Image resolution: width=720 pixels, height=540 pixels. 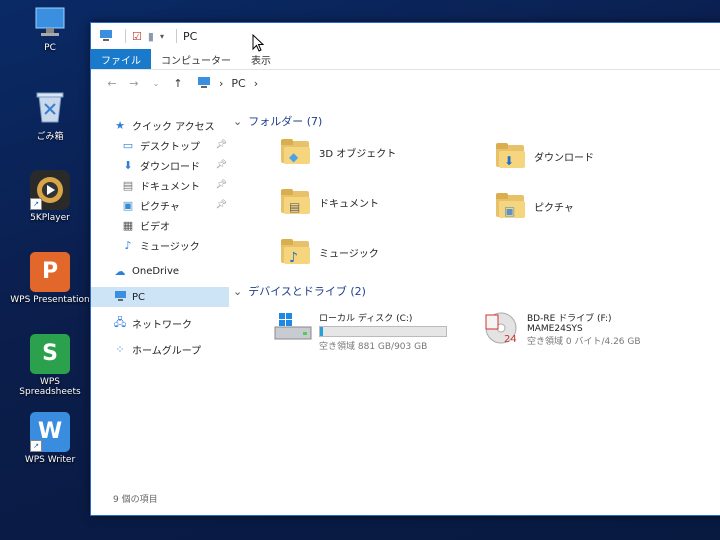 What do you see at coordinates (155, 227) in the screenshot?
I see `nav-item-label: ビデオ` at bounding box center [155, 227].